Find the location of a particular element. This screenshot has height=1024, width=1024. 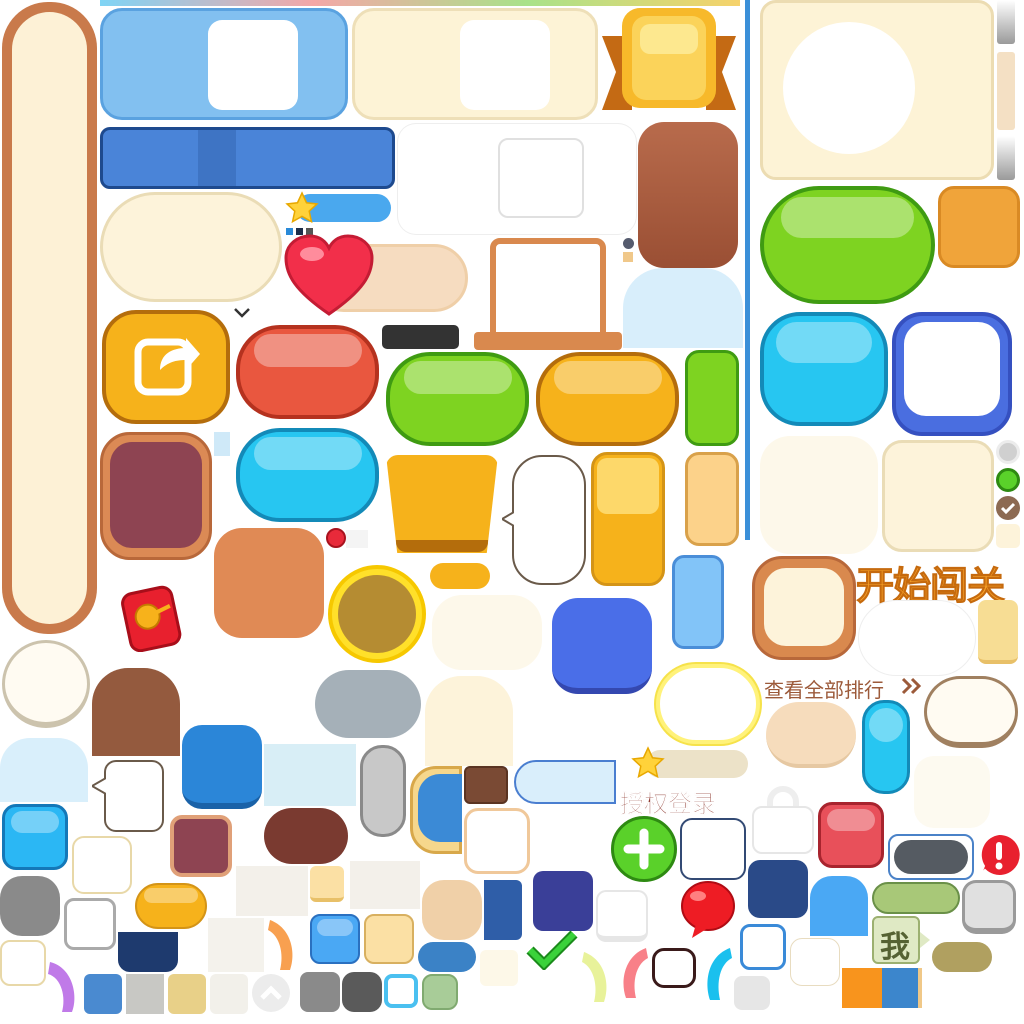

brown-small-tile is located at coordinates (486, 785).